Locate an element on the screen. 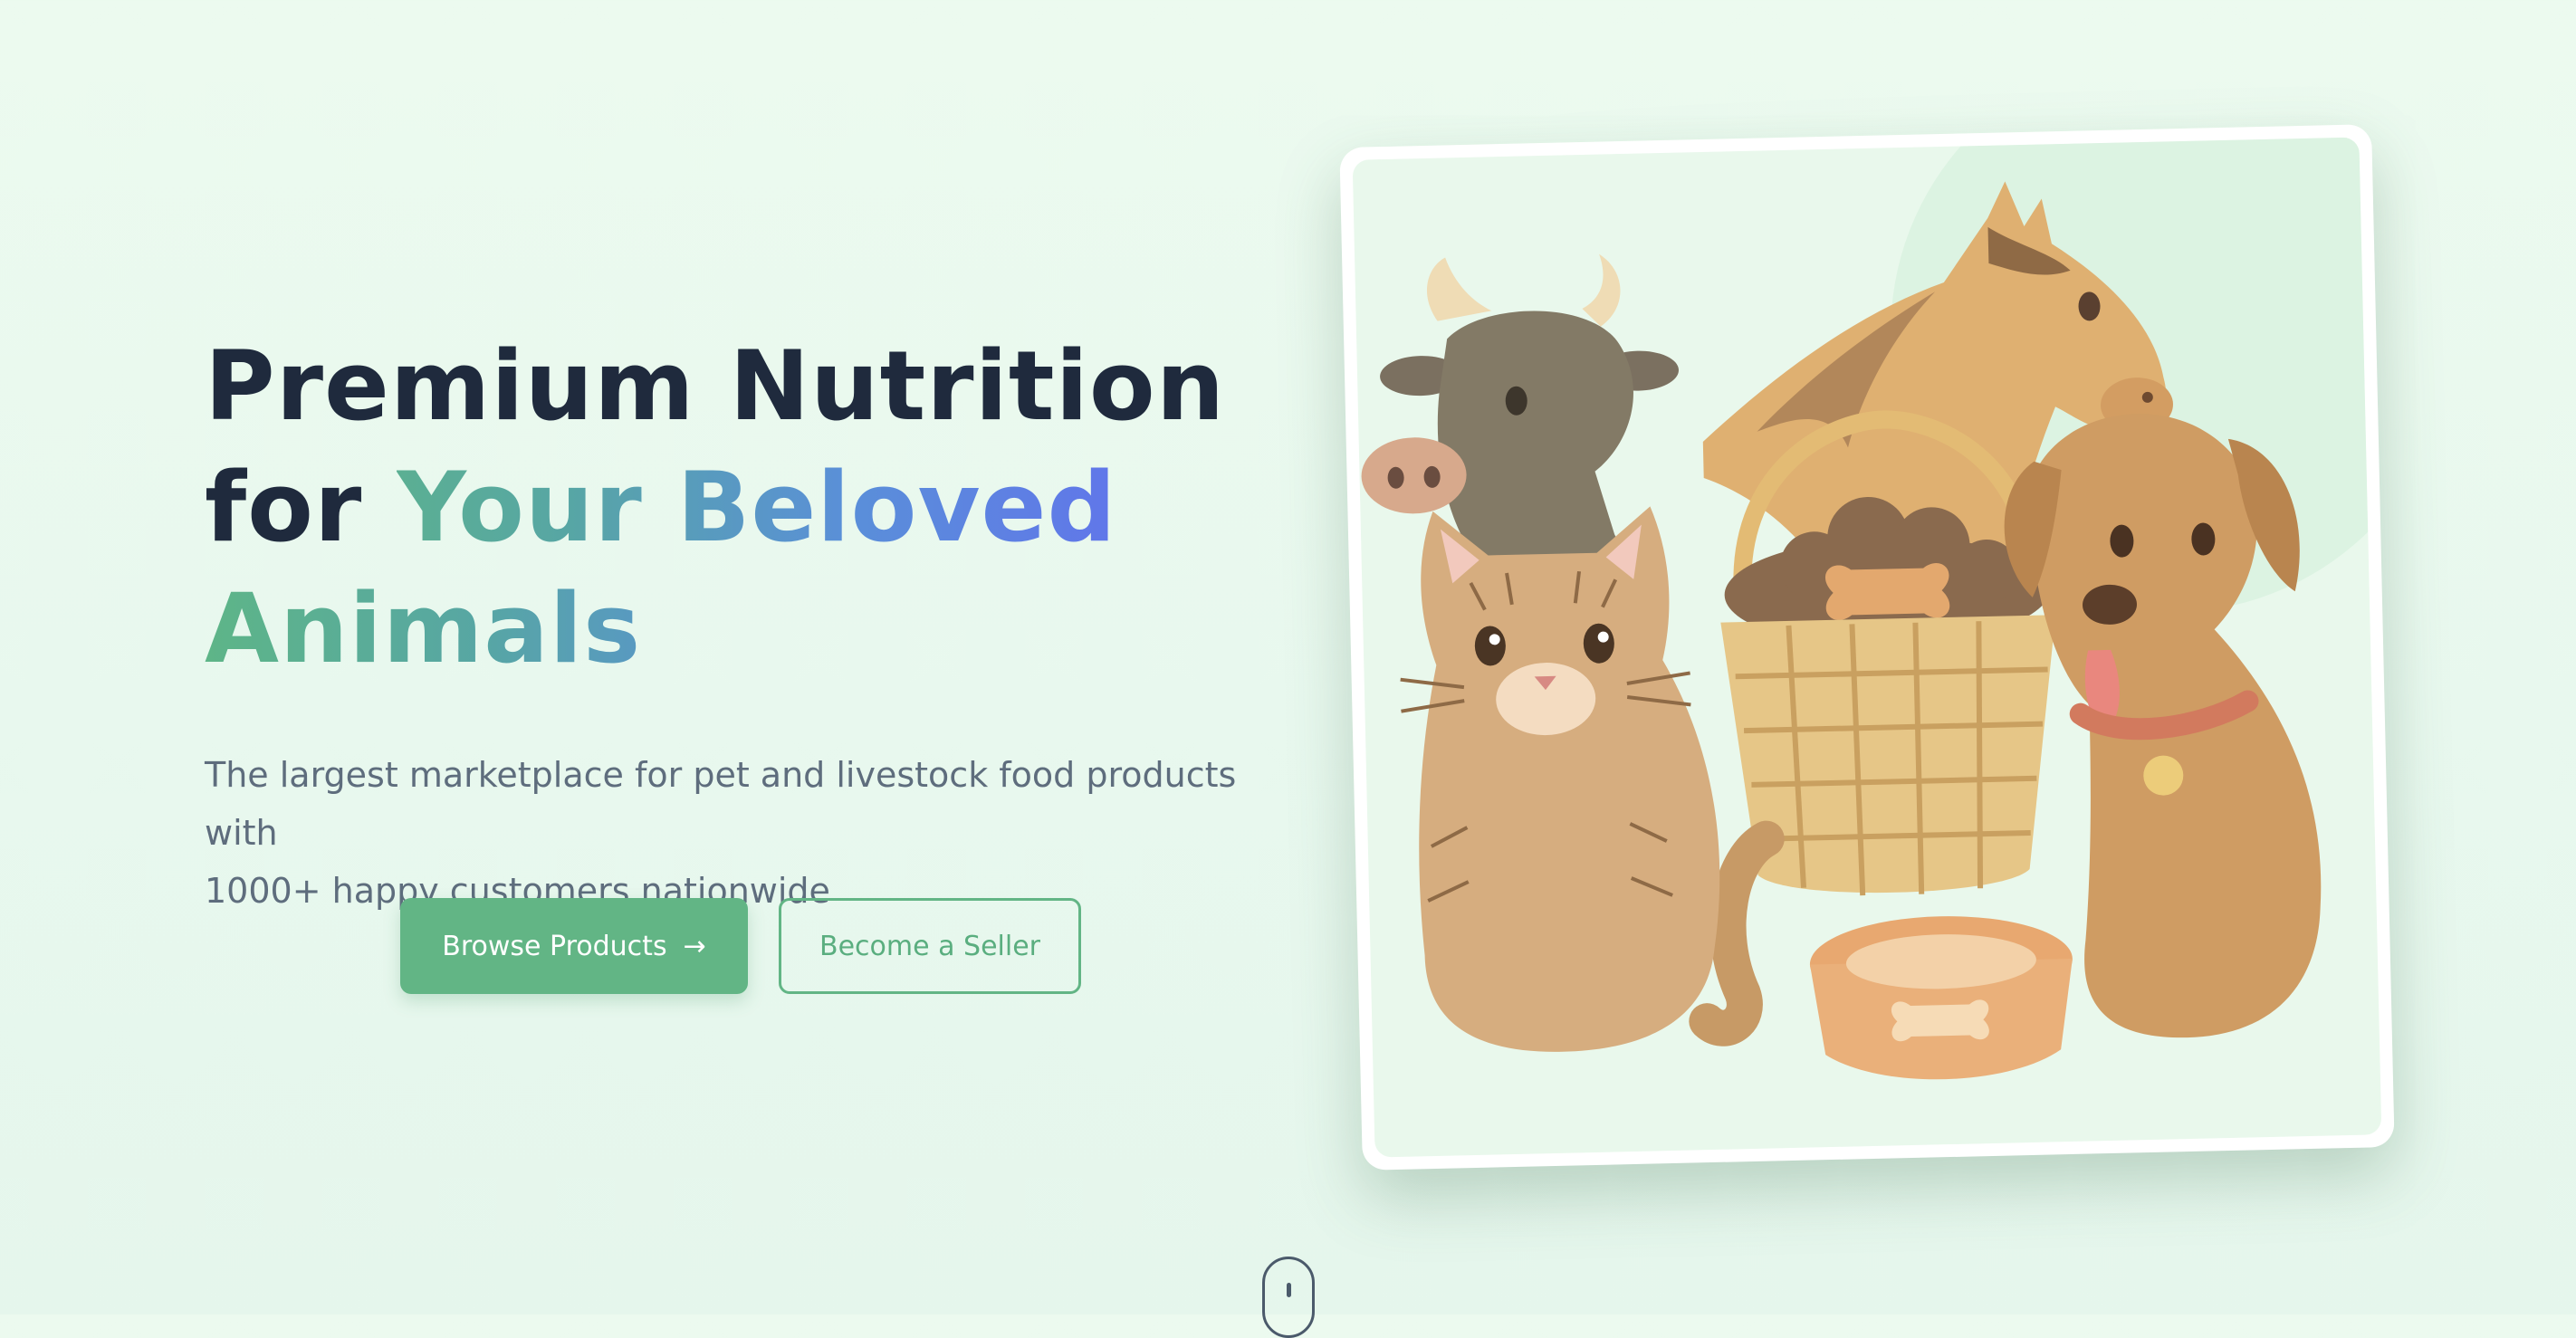  browse-products-button: Browse Products → is located at coordinates (574, 946).